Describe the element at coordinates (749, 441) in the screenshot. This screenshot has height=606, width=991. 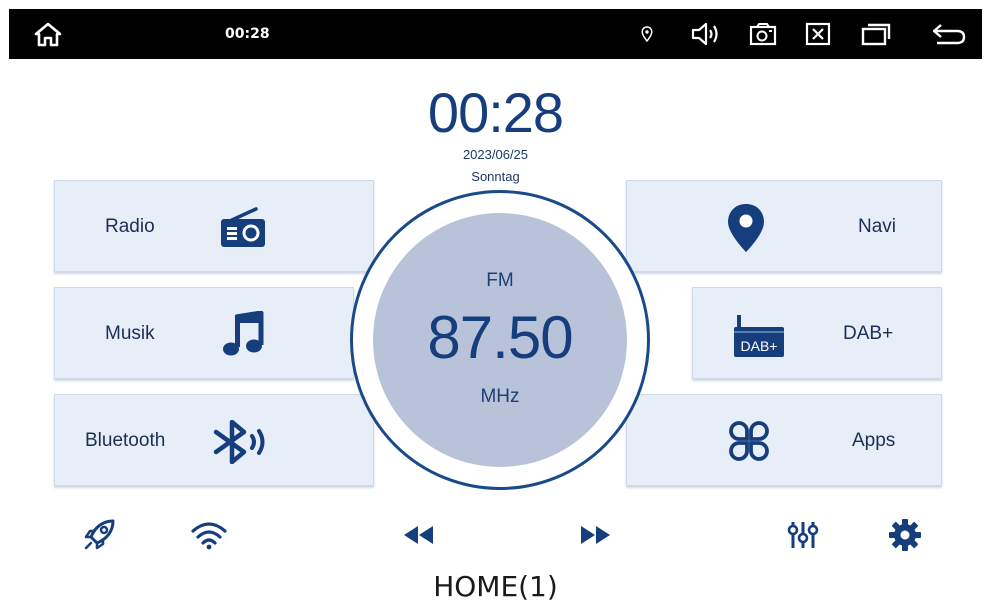
I see `apps-grid-icon` at that location.